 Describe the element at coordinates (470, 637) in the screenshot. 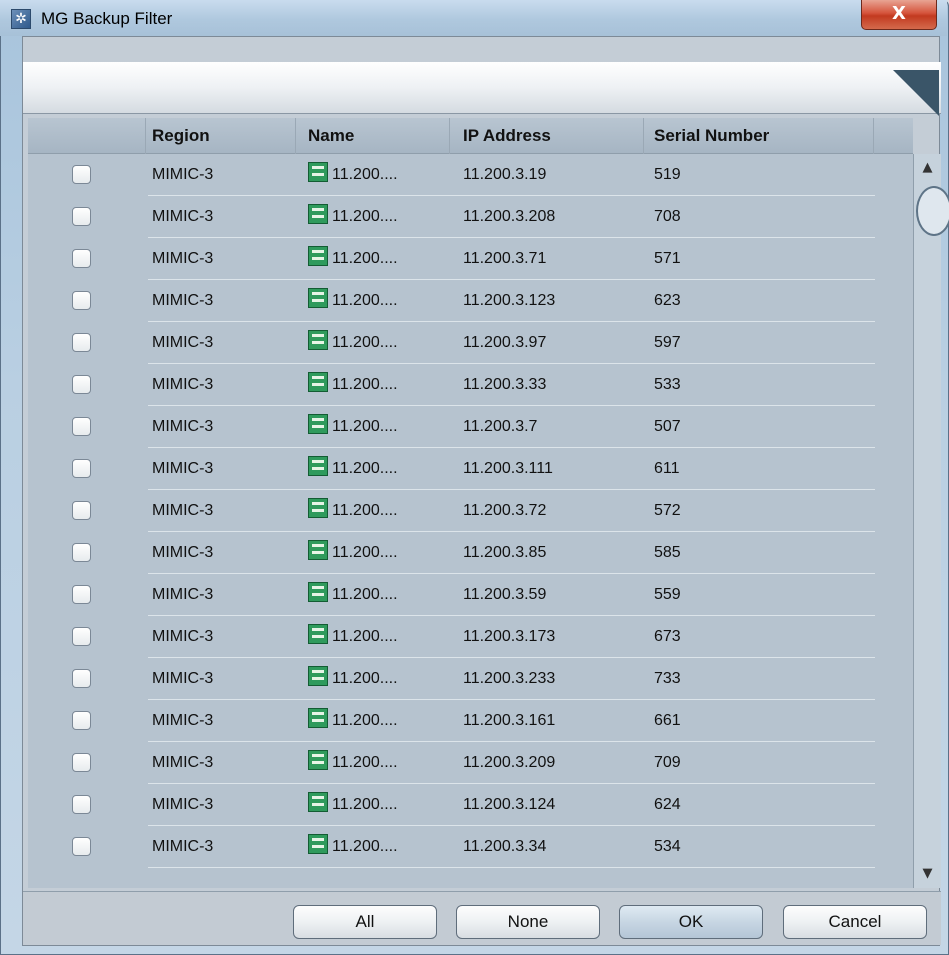

I see `table-row: MIMIC-3 11.200.... 11.200.3.173 673` at that location.